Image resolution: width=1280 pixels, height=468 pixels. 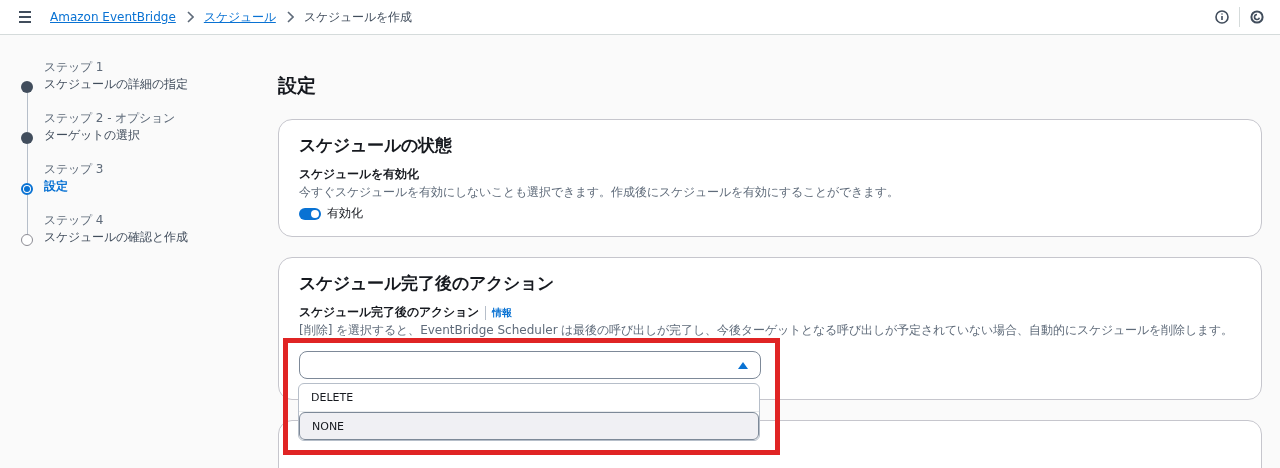 What do you see at coordinates (359, 174) in the screenshot?
I see `field-label: スケジュールを有効化` at bounding box center [359, 174].